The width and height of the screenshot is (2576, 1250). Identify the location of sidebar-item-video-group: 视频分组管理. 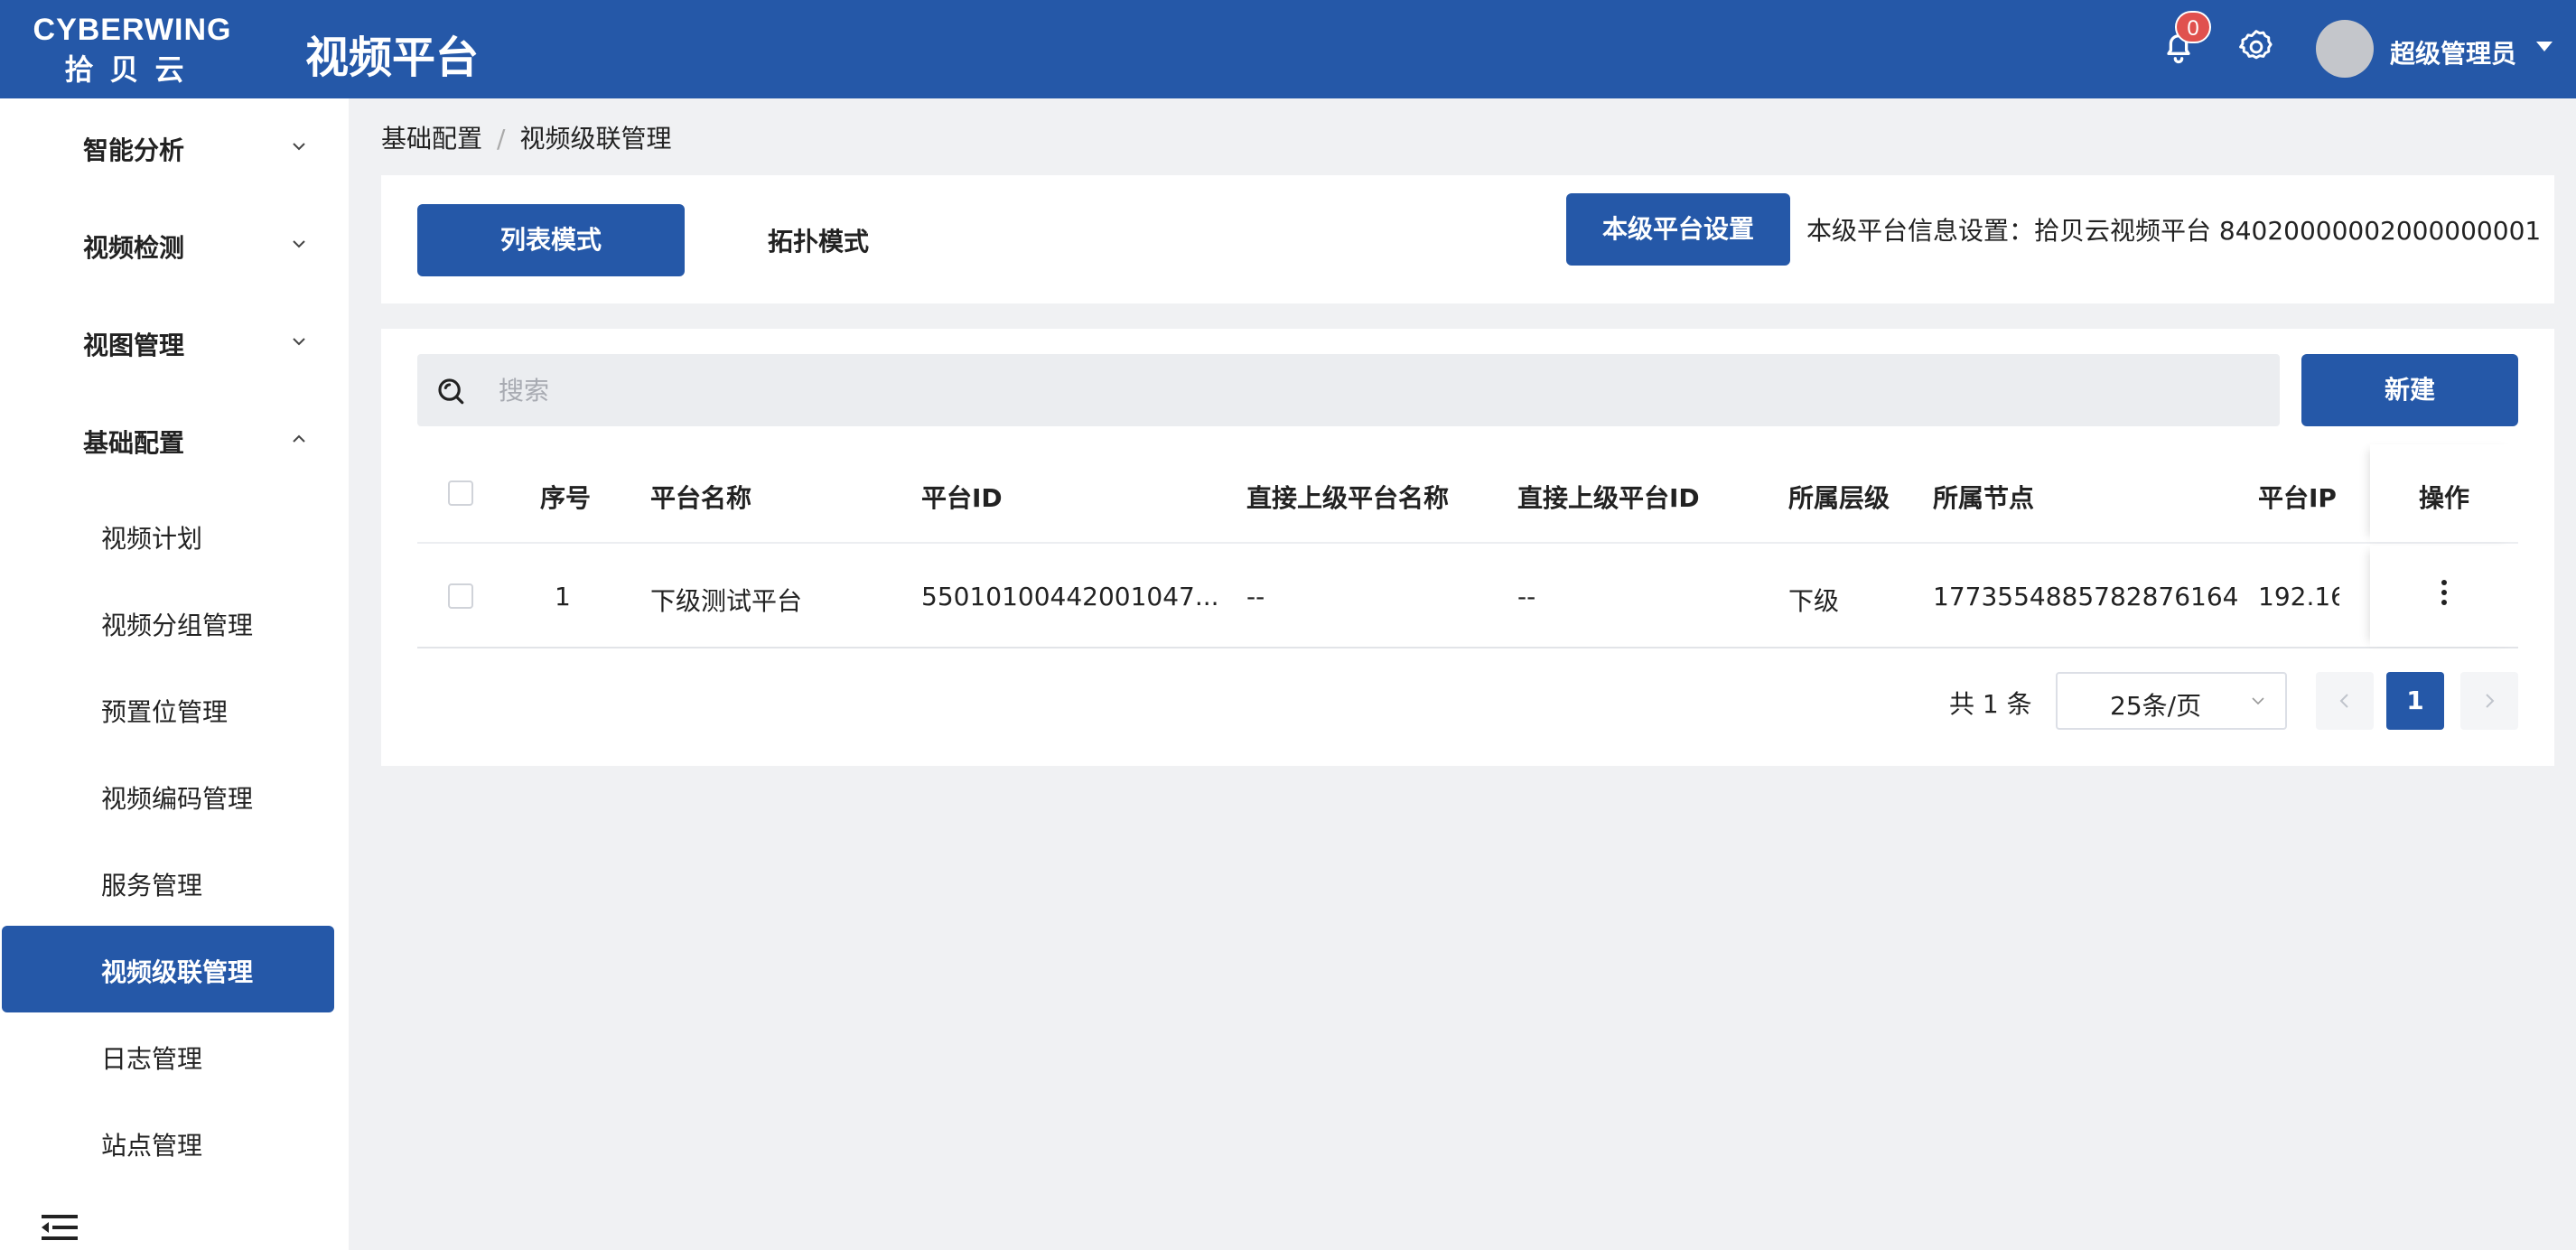
(174, 622).